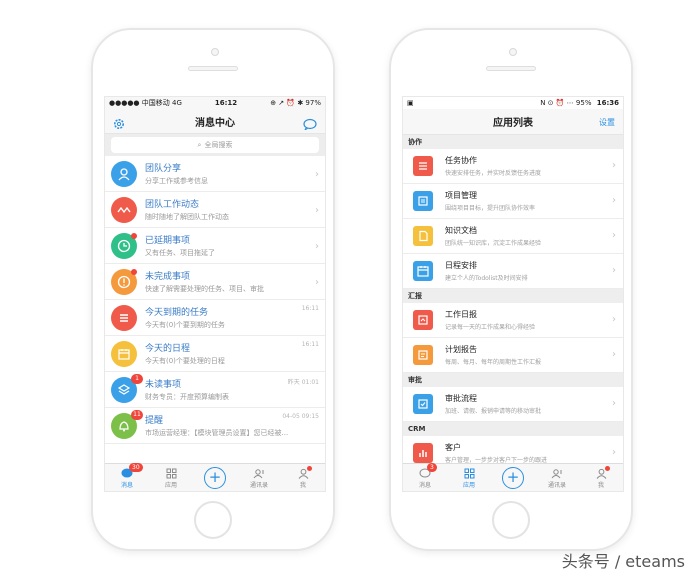 Image resolution: width=699 pixels, height=581 pixels. I want to click on message-subtitle: 今天有(0)个要处理的日程, so click(185, 361).